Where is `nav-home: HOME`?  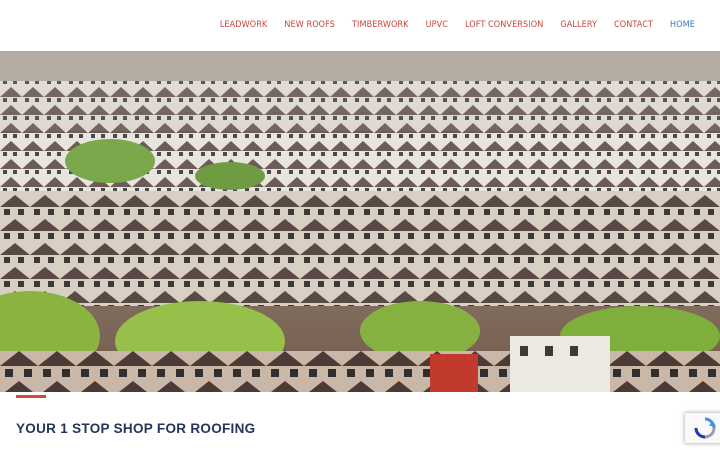 nav-home: HOME is located at coordinates (682, 25).